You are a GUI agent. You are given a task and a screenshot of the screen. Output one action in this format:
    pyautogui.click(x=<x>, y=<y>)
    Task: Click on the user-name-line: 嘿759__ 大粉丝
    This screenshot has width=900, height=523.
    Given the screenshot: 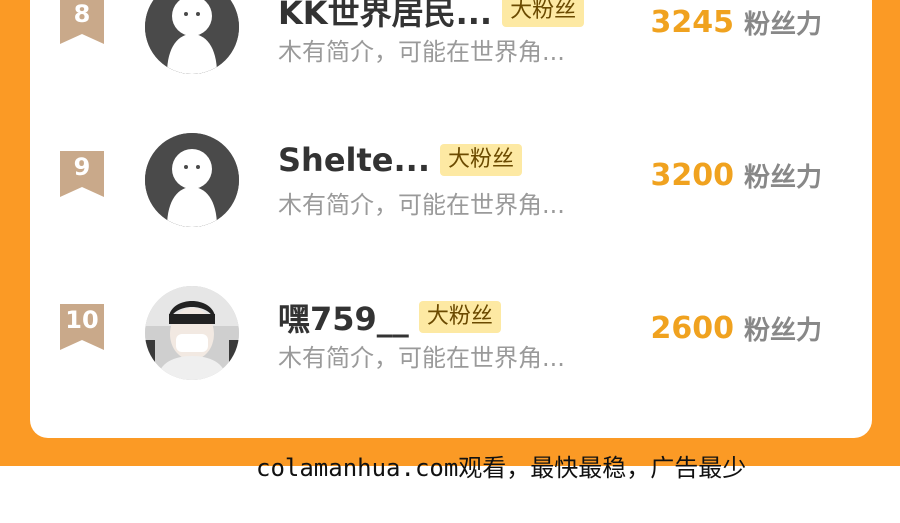 What is the action you would take?
    pyautogui.click(x=389, y=316)
    